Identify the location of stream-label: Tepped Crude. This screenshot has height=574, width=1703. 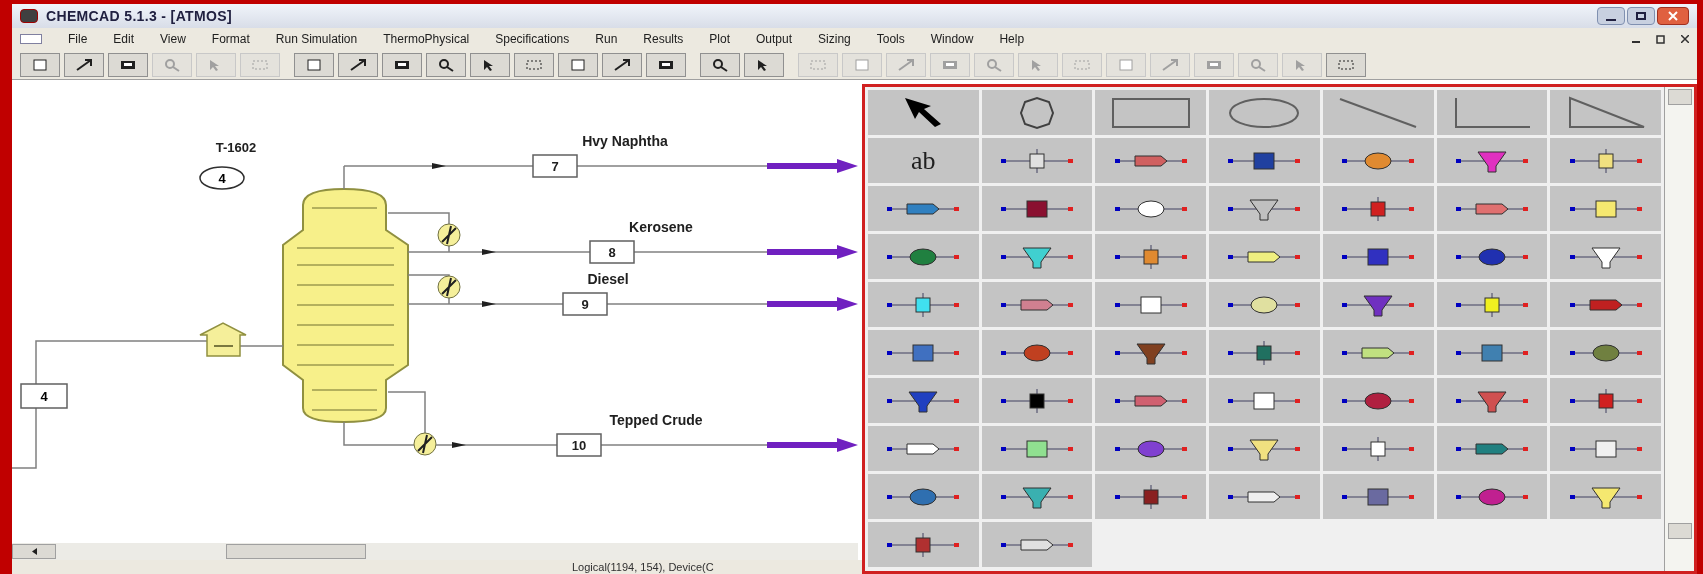
(656, 420).